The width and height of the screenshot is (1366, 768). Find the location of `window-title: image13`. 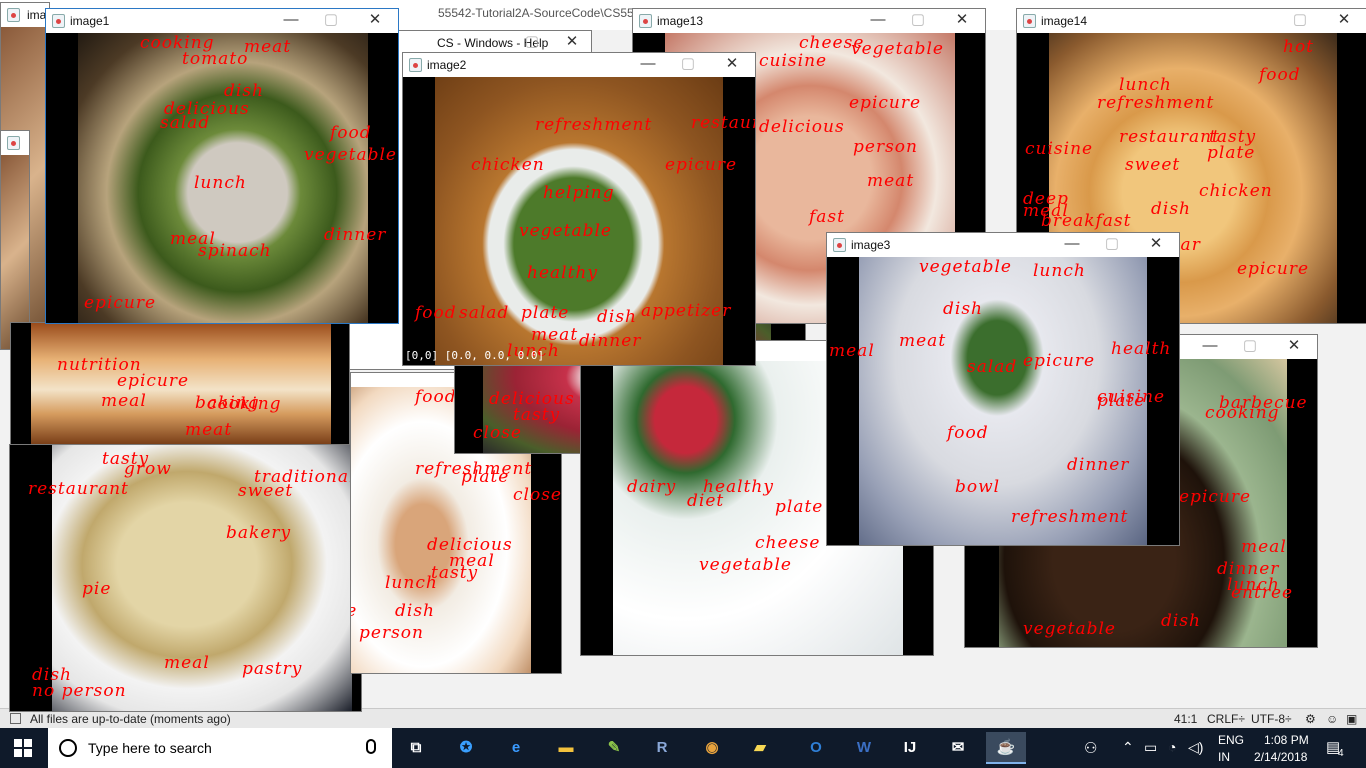

window-title: image13 is located at coordinates (680, 21).